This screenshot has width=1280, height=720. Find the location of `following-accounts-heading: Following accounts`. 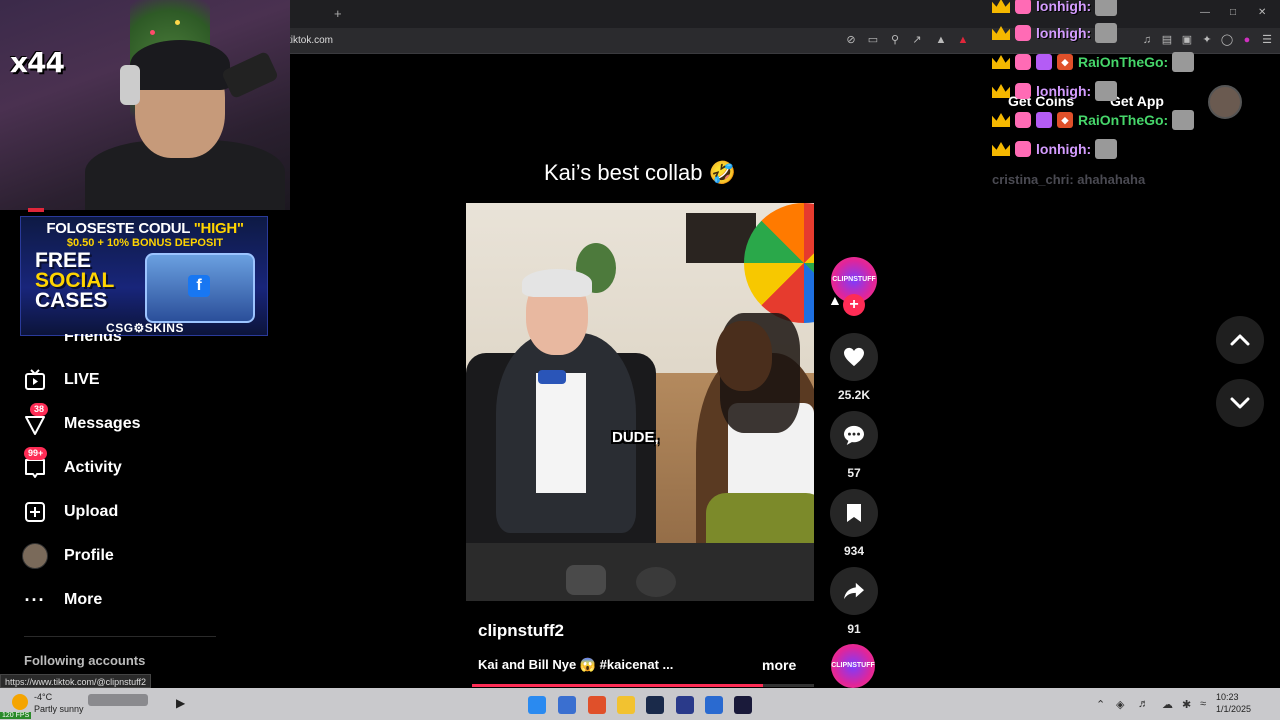

following-accounts-heading: Following accounts is located at coordinates (85, 660).